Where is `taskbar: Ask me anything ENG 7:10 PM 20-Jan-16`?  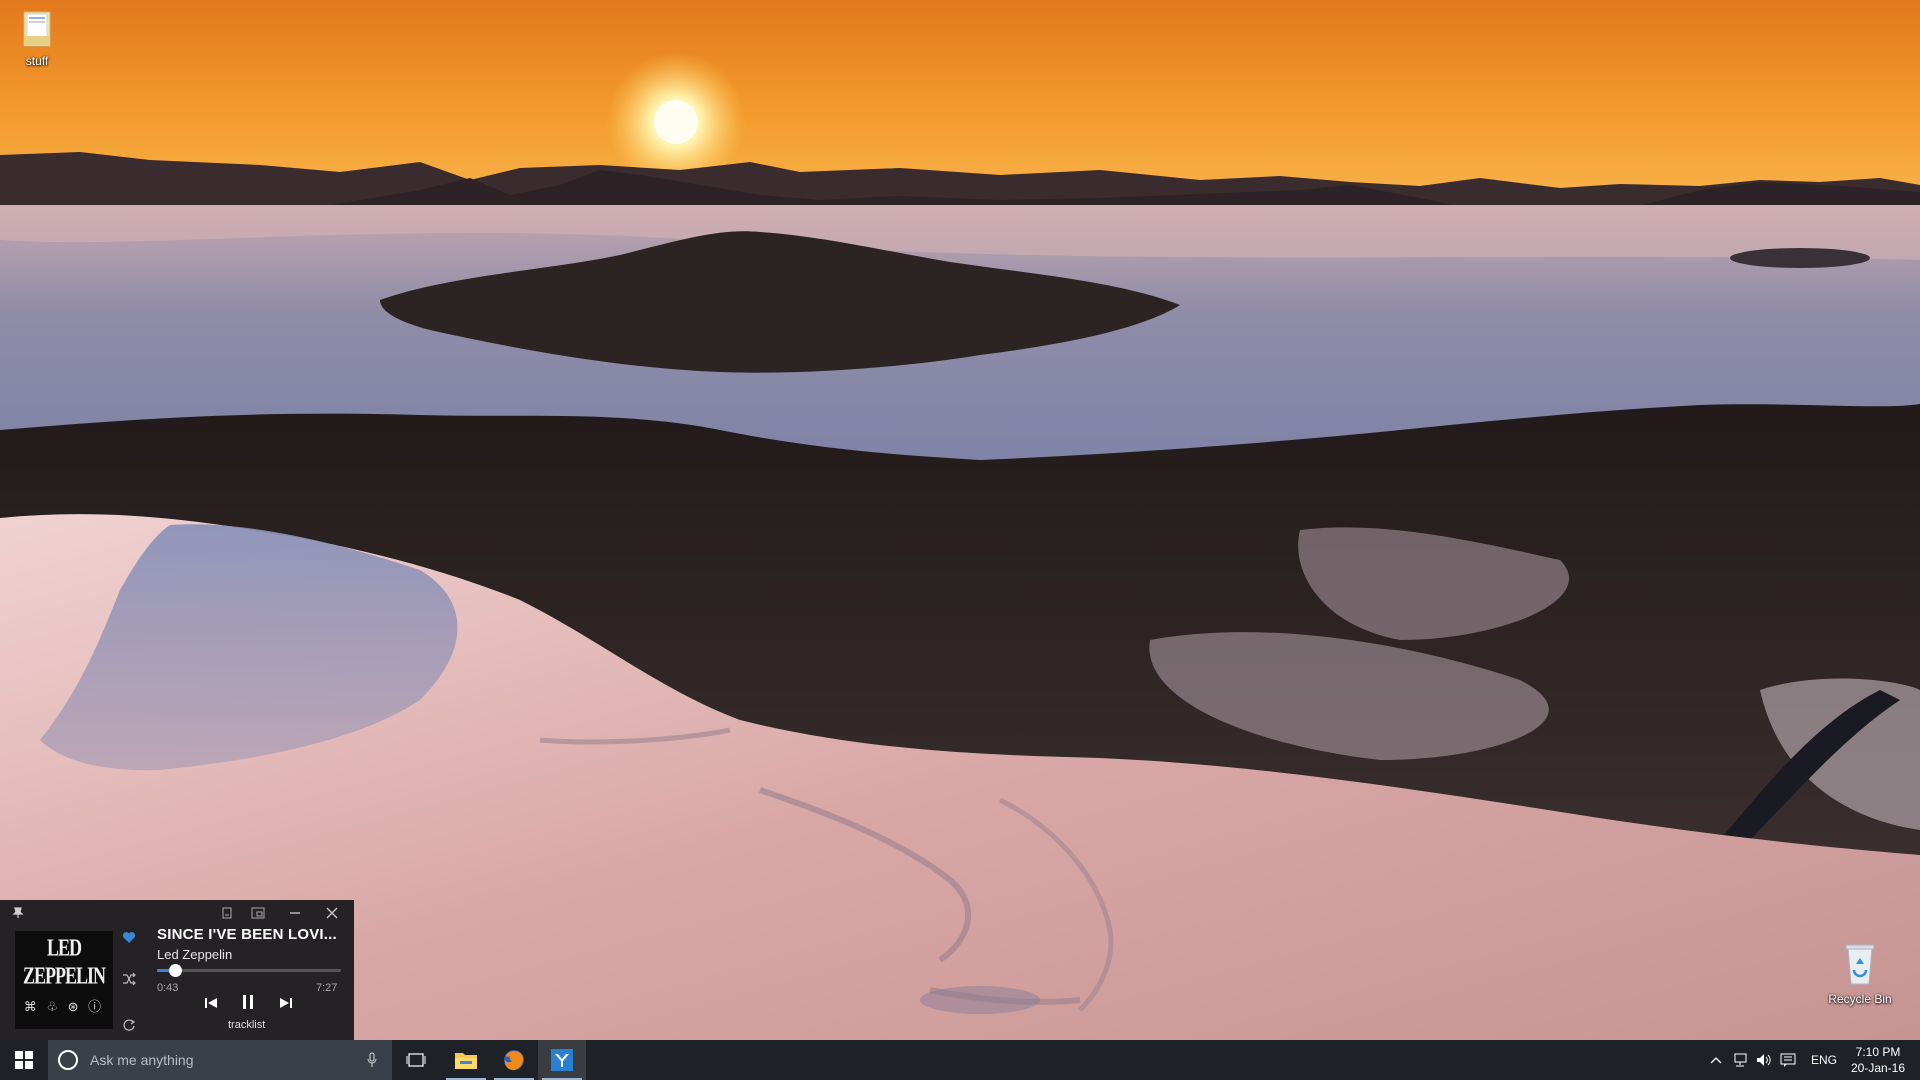 taskbar: Ask me anything ENG 7:10 PM 20-Jan-16 is located at coordinates (960, 1060).